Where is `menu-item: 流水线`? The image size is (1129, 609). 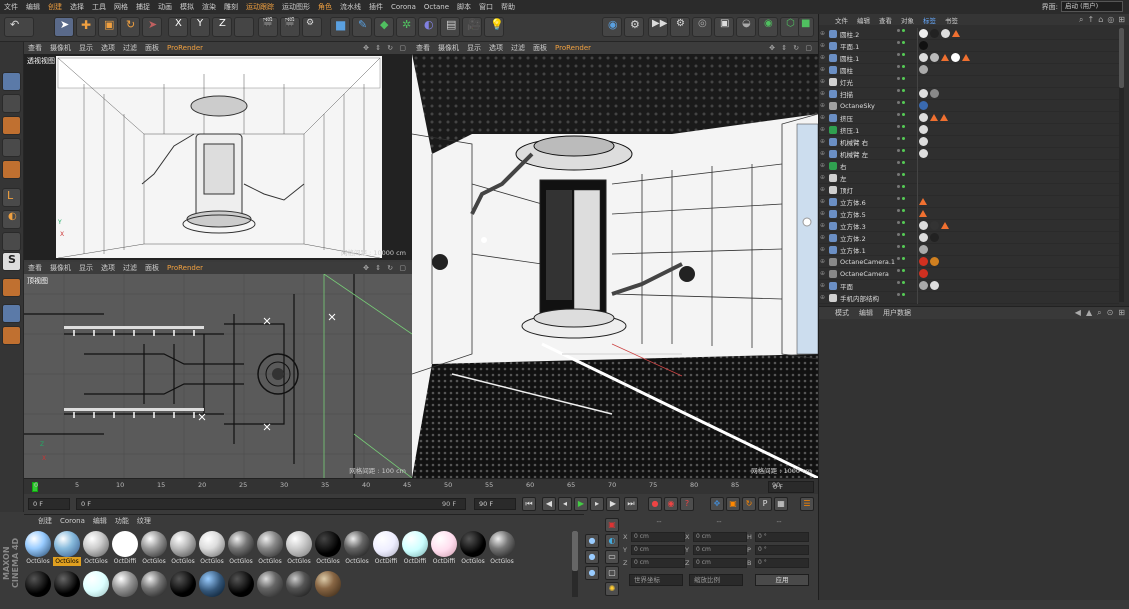
menu-item: 流水线 is located at coordinates (350, 7).